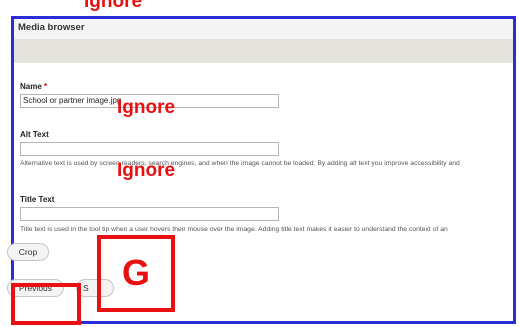 This screenshot has height=327, width=519. I want to click on dialog-titlebar: Media browser, so click(263, 29).